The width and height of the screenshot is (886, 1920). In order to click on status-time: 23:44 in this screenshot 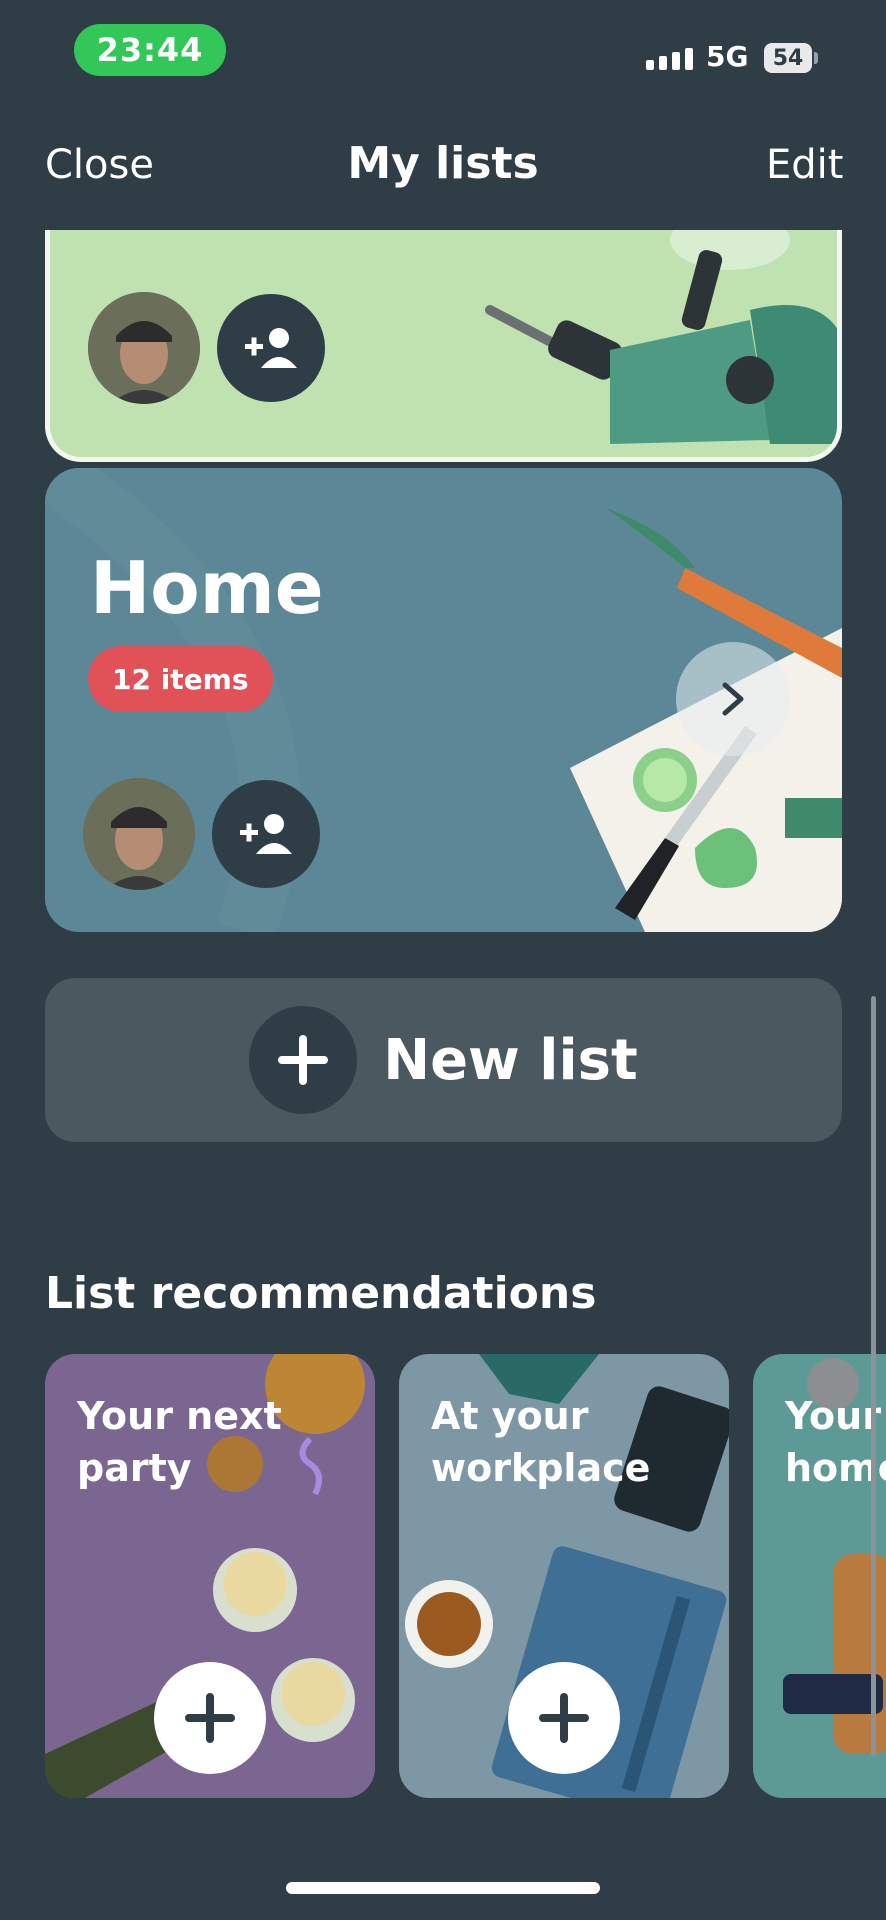, I will do `click(150, 50)`.